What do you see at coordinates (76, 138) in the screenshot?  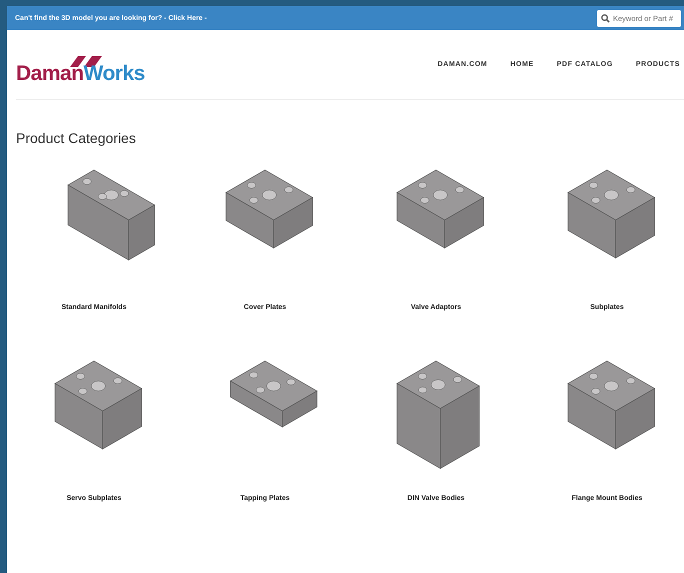 I see `section-heading: Product Categories` at bounding box center [76, 138].